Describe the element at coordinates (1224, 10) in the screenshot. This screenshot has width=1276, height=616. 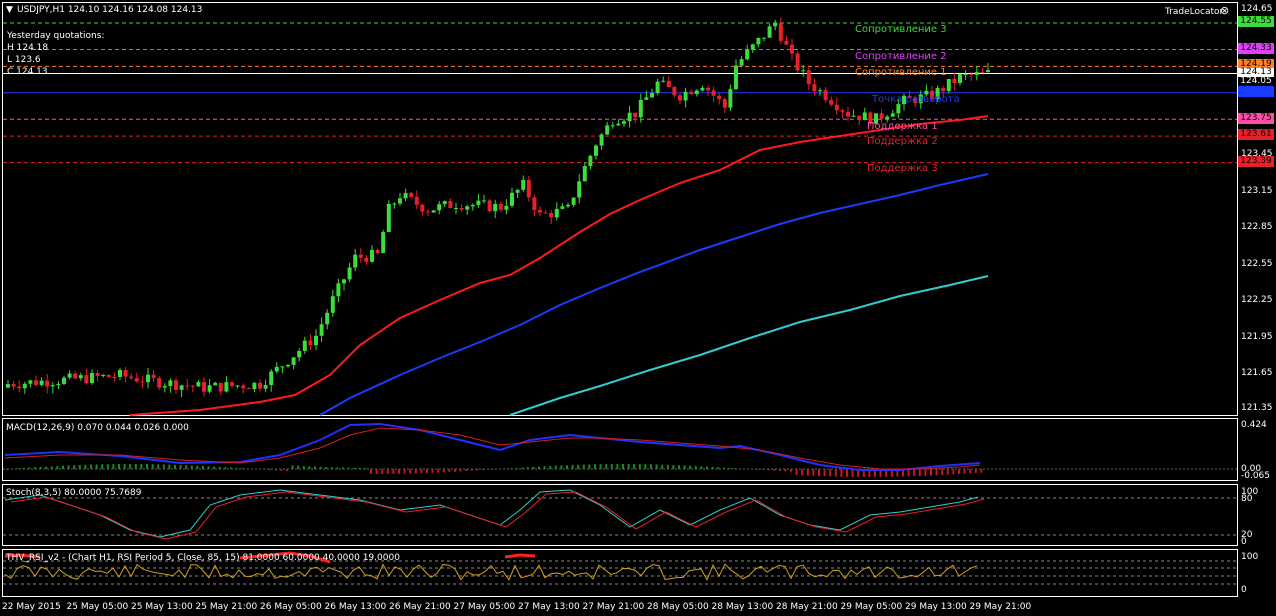
I see `trade-locator-icon: ⊗` at that location.